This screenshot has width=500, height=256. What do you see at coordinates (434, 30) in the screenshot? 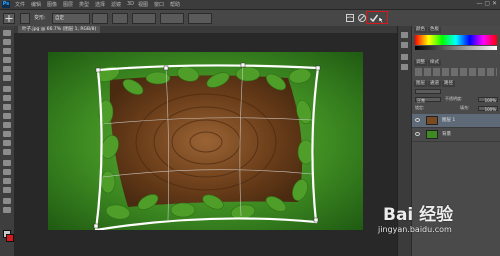
I see `tab-swatches: 色板` at bounding box center [434, 30].